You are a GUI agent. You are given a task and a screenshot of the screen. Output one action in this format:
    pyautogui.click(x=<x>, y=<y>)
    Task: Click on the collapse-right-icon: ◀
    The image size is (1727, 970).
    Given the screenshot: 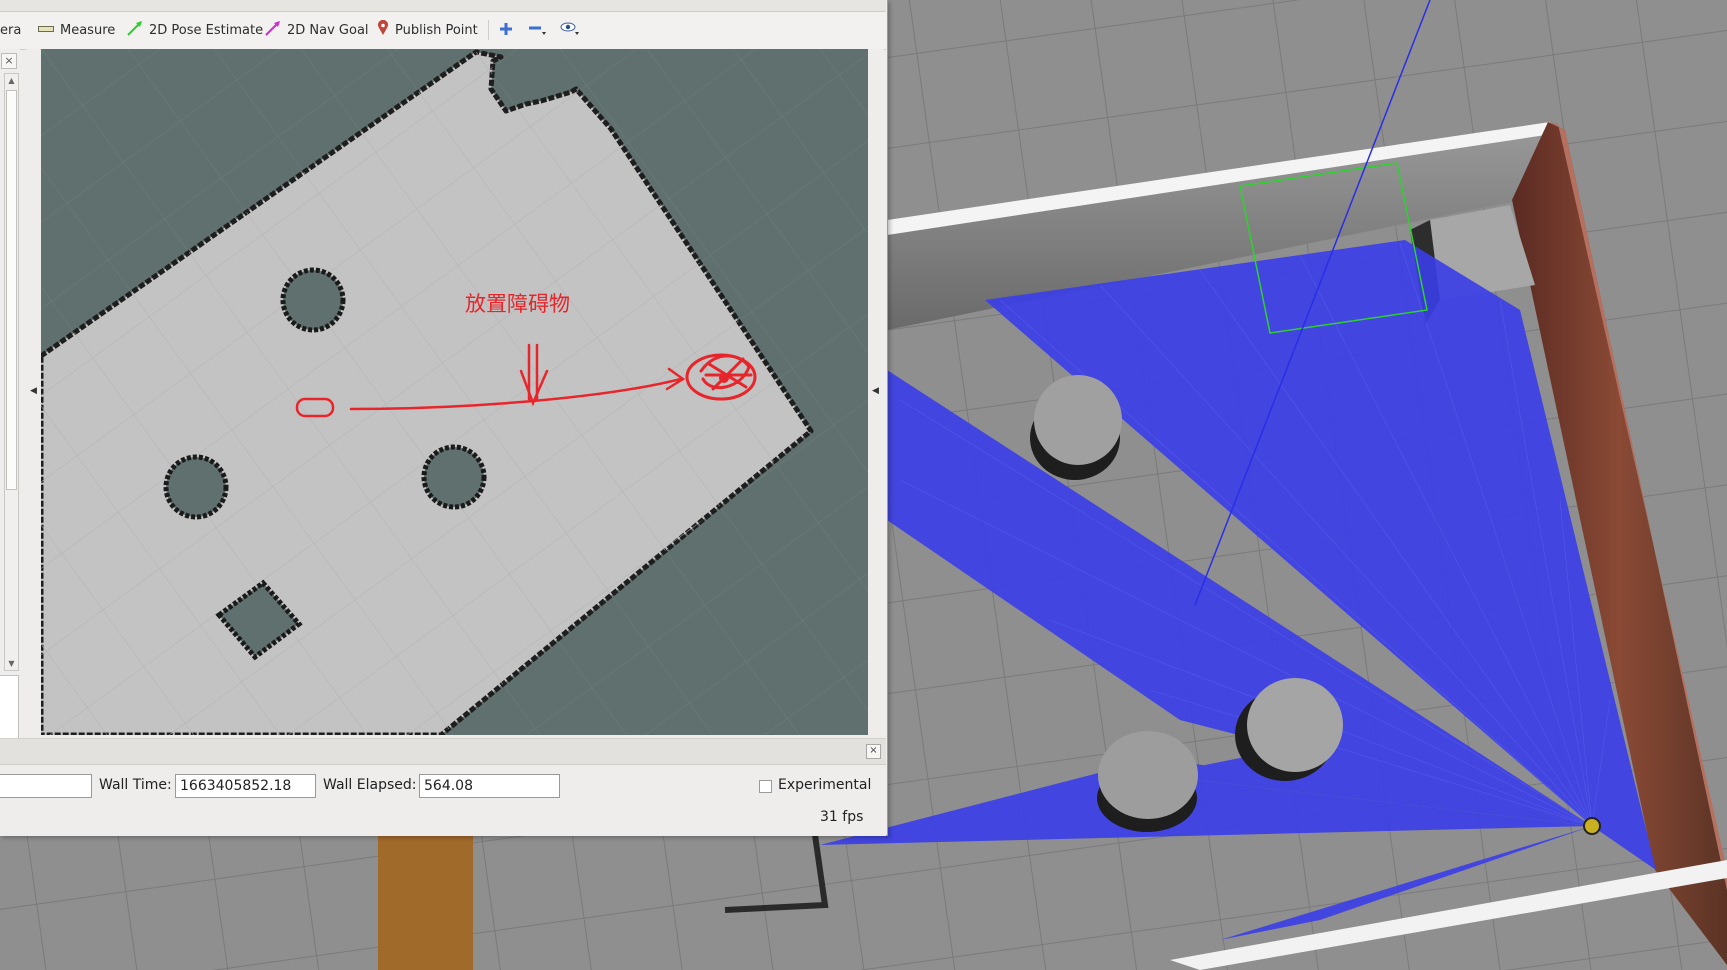 What is the action you would take?
    pyautogui.click(x=875, y=391)
    